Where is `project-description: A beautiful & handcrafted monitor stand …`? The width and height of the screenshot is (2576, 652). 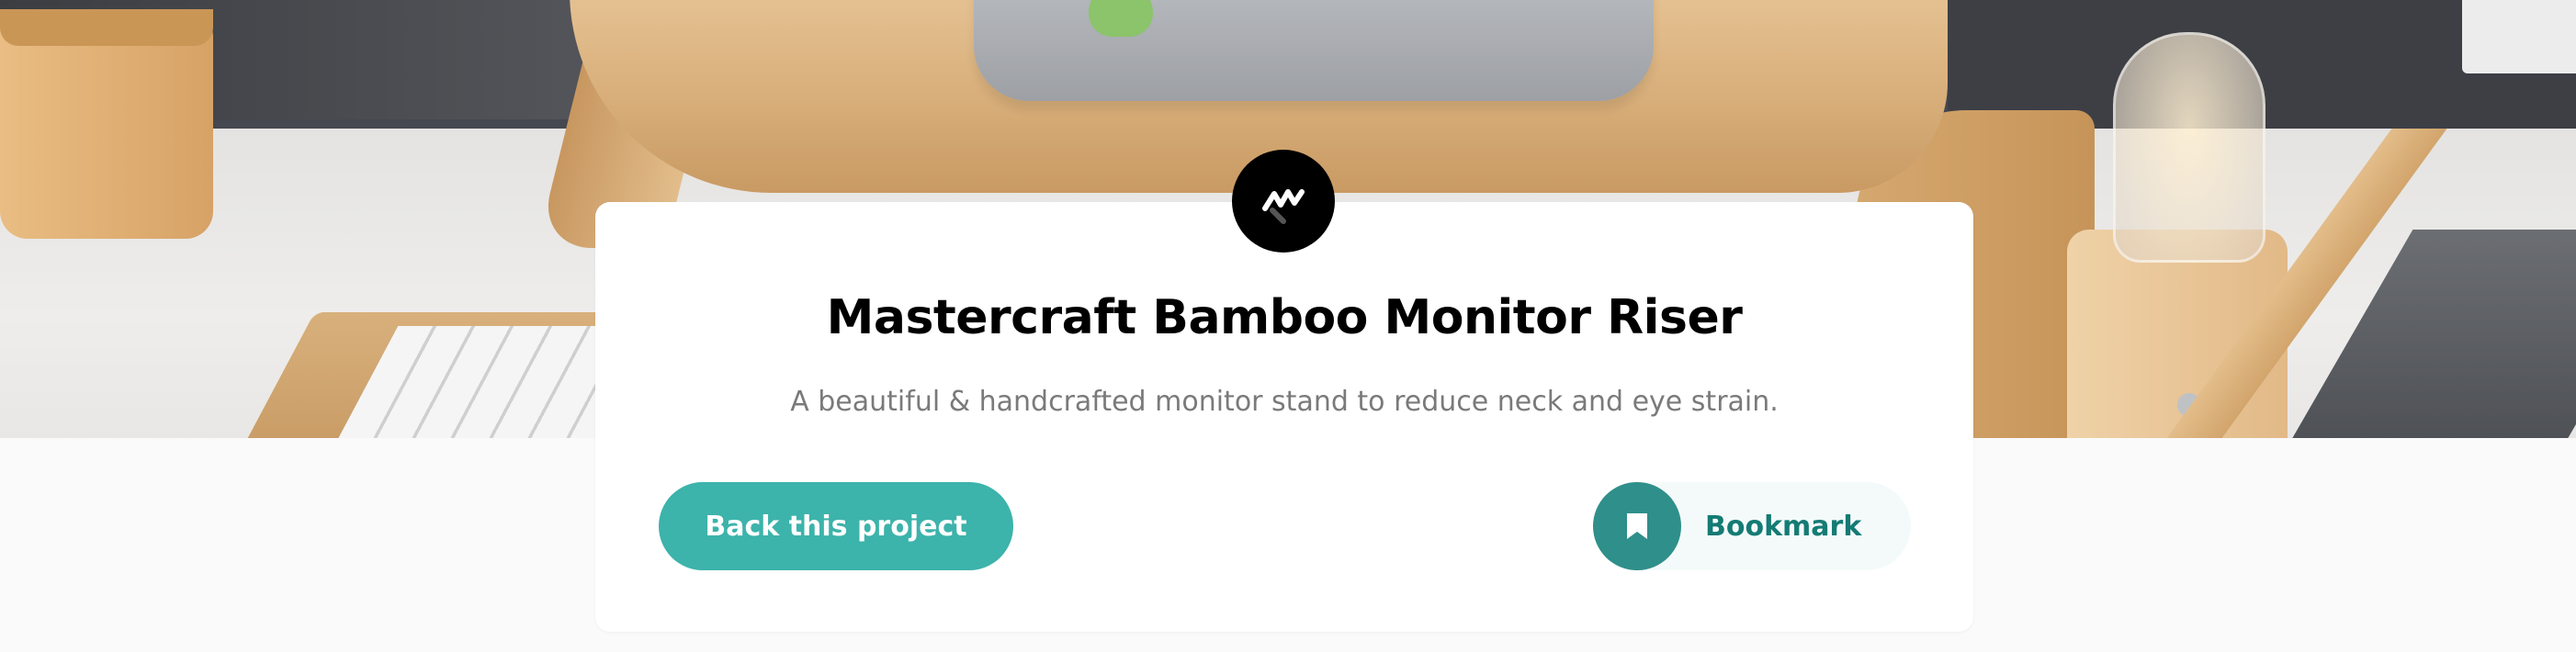
project-description: A beautiful & handcrafted monitor stand … is located at coordinates (1284, 402).